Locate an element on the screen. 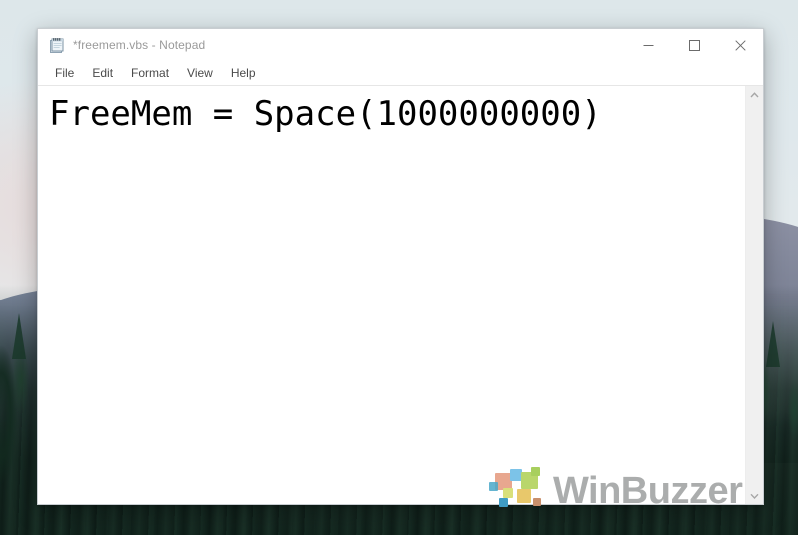 The width and height of the screenshot is (798, 535). maximize-button is located at coordinates (694, 45).